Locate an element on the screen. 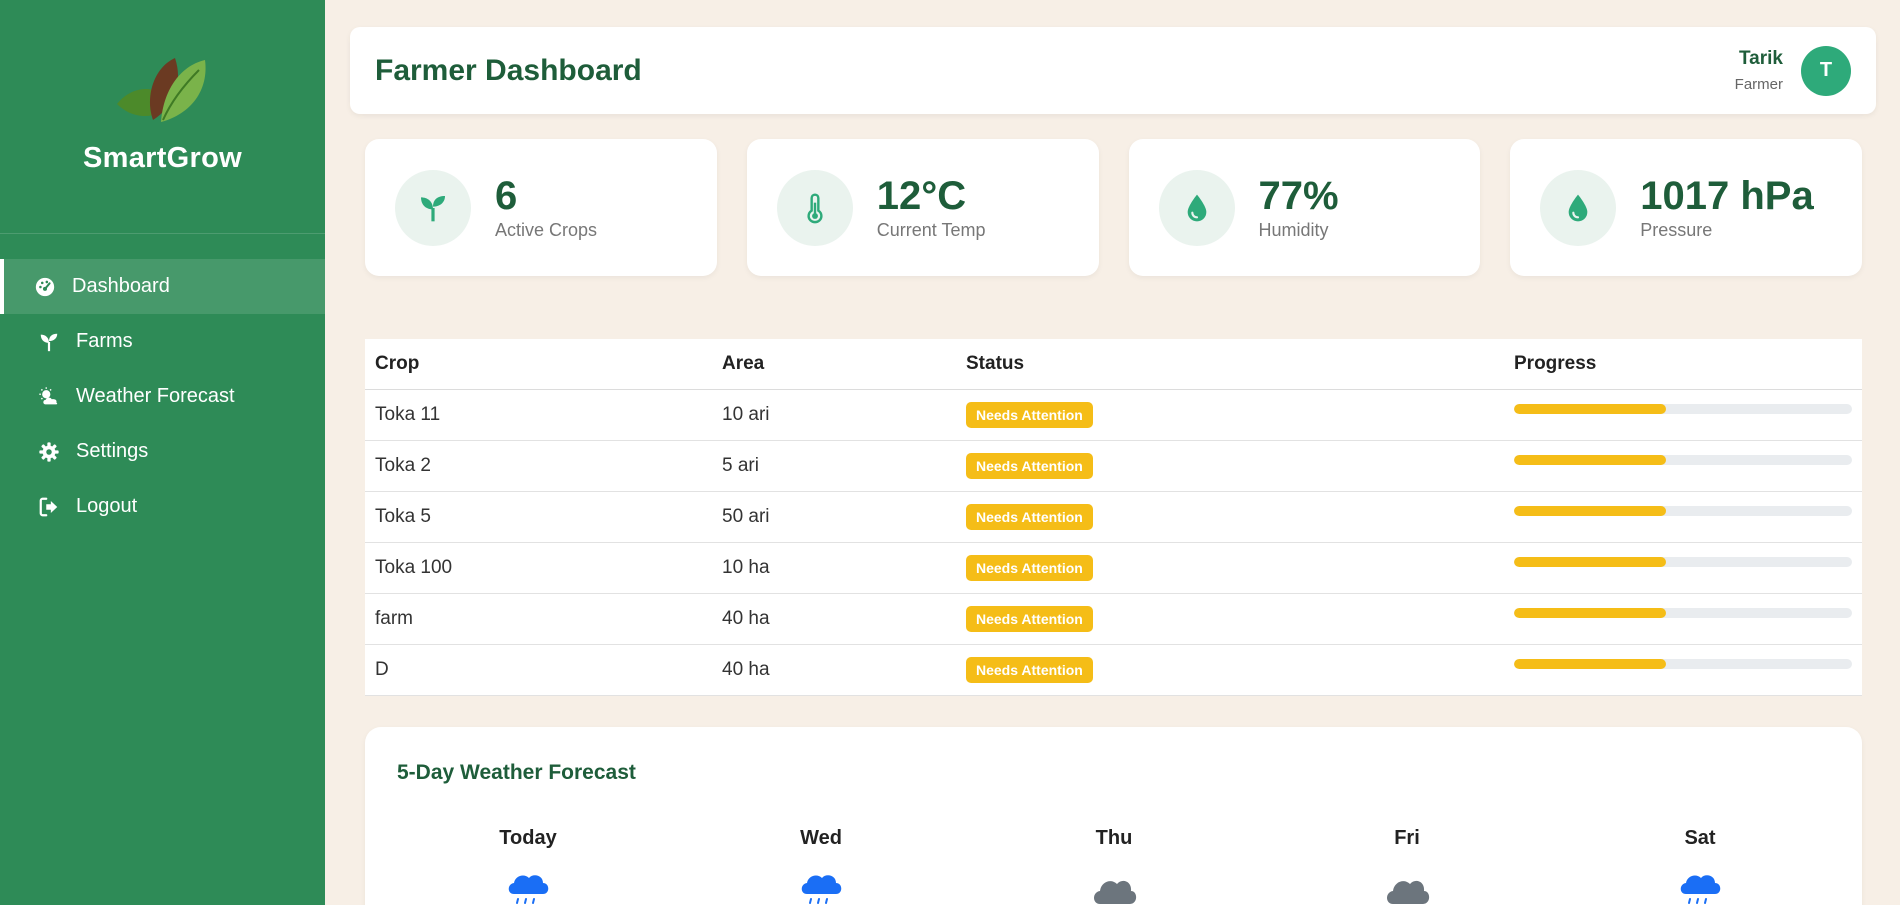 This screenshot has height=905, width=1900. top-bar: Farmer Dashboard Tarik Farmer T is located at coordinates (1113, 70).